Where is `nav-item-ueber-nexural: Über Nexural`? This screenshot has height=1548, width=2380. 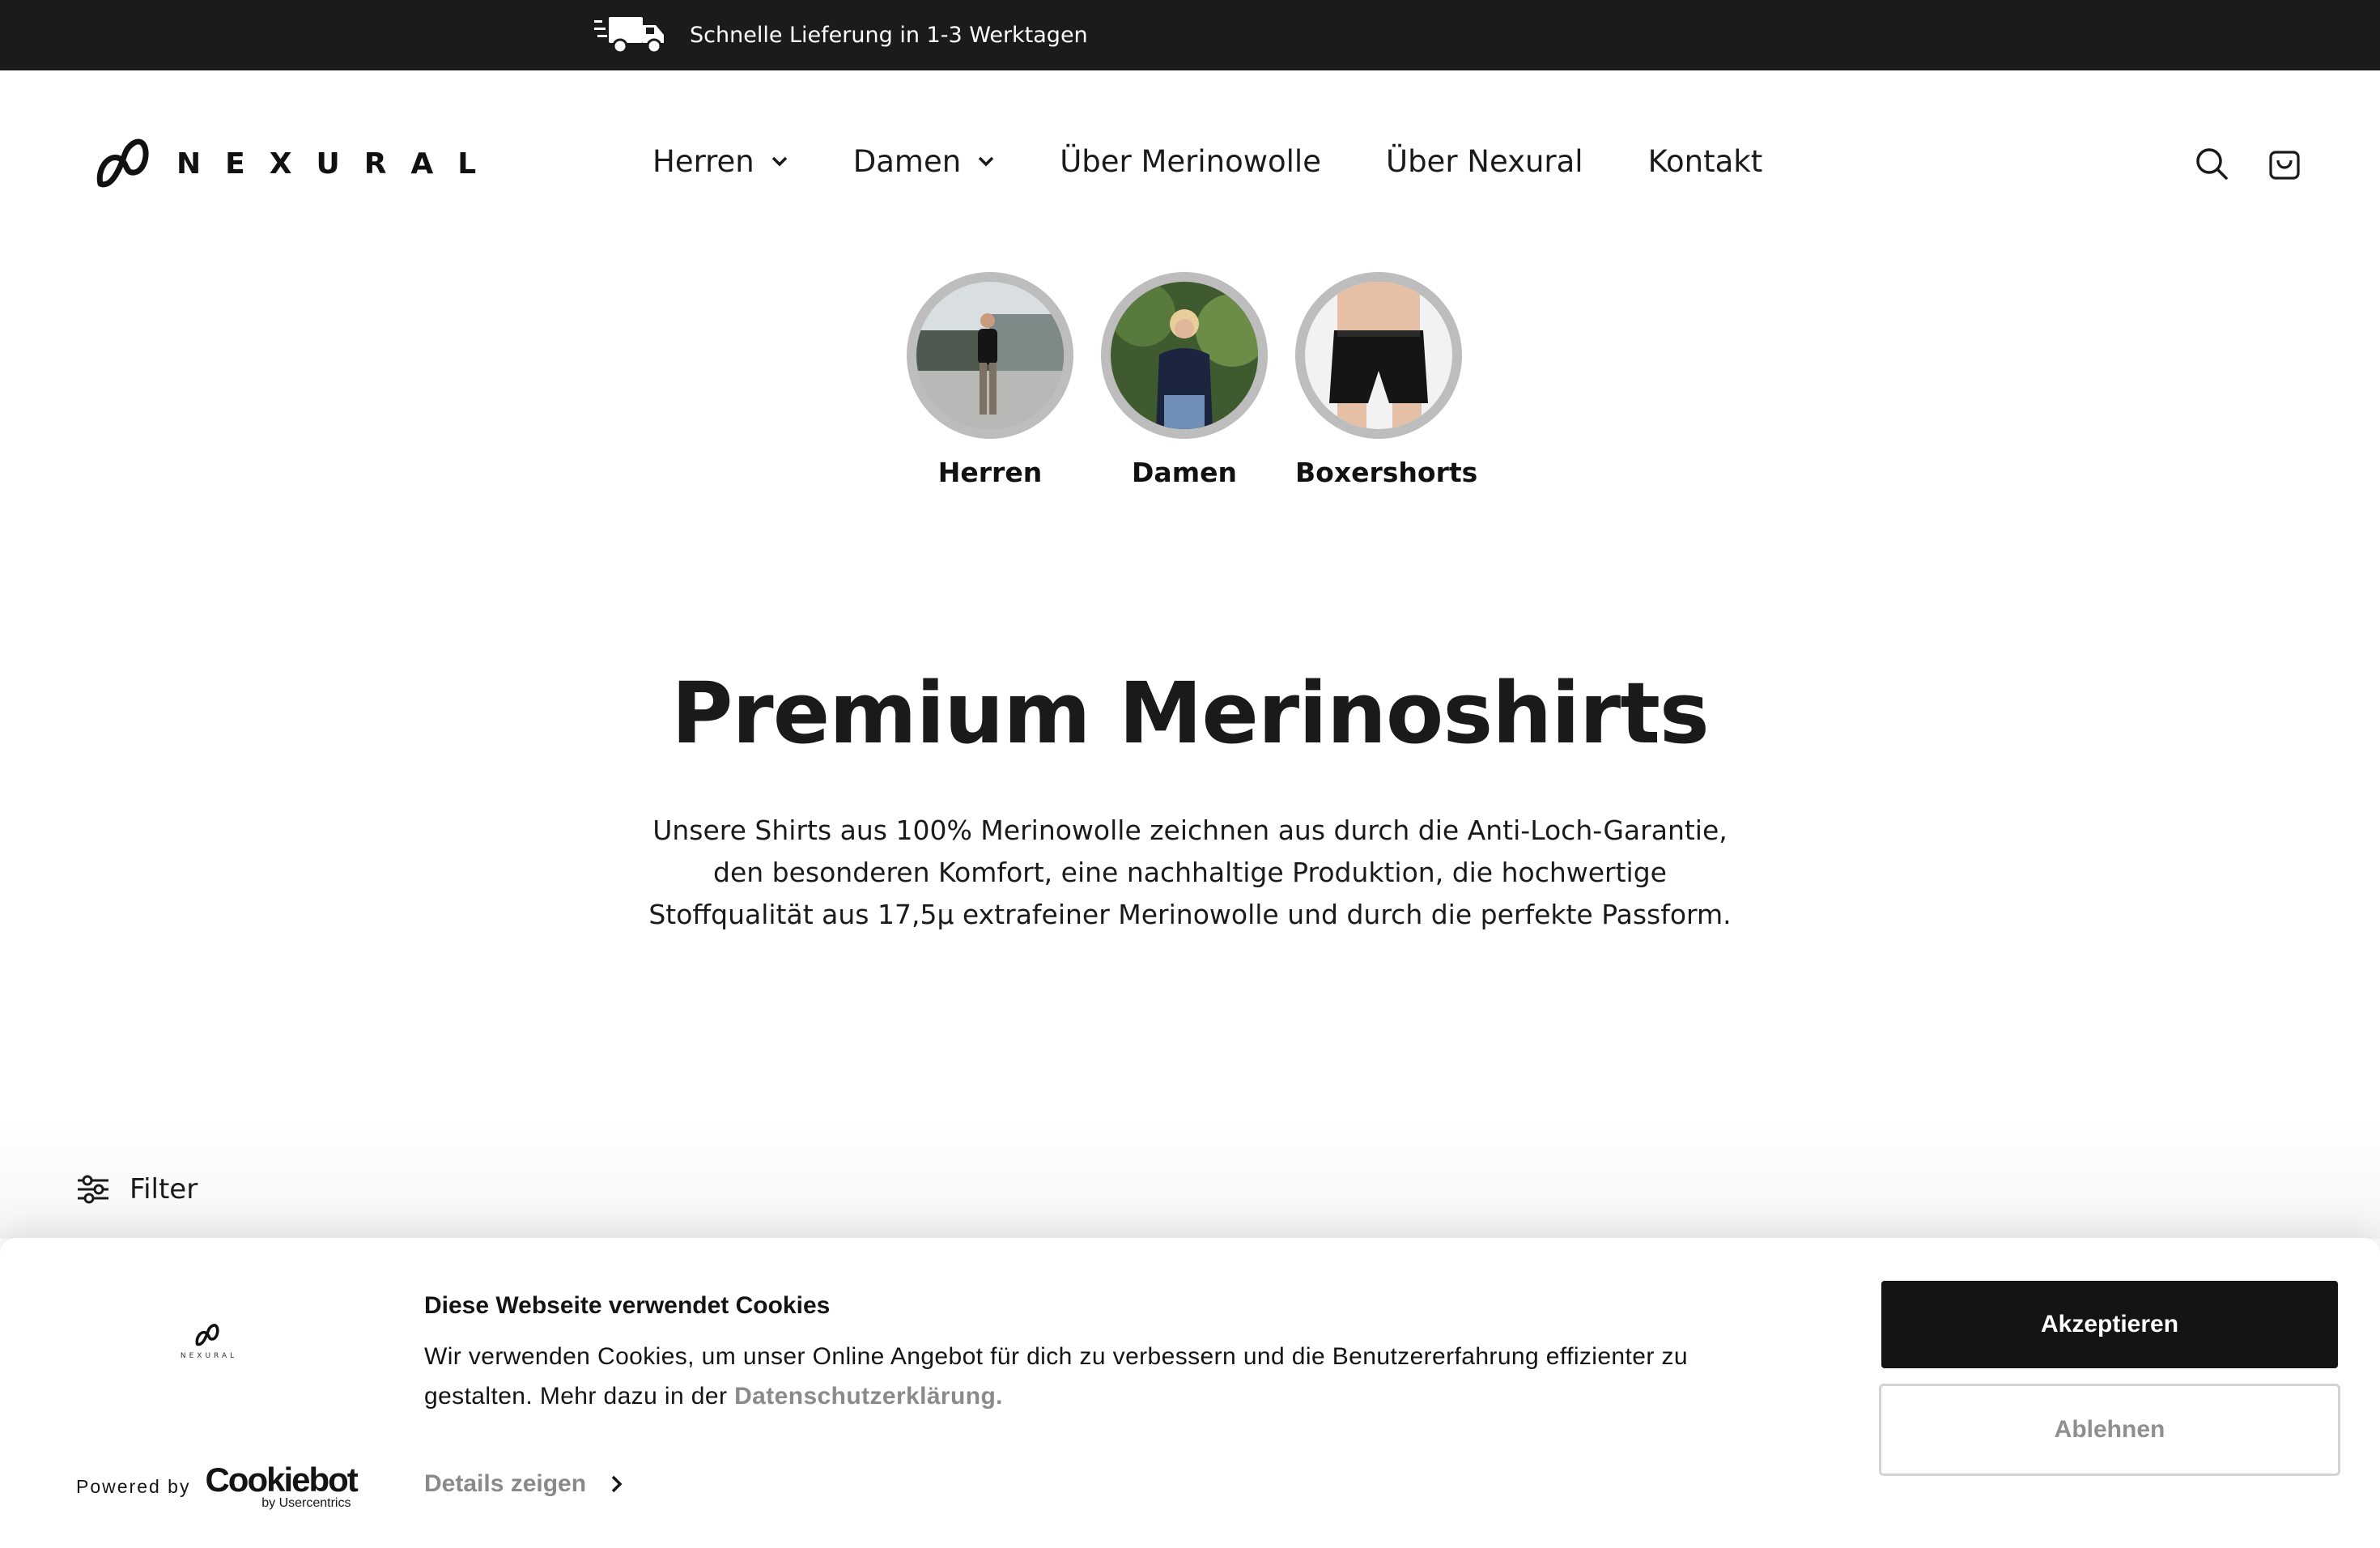
nav-item-ueber-nexural: Über Nexural is located at coordinates (1485, 161).